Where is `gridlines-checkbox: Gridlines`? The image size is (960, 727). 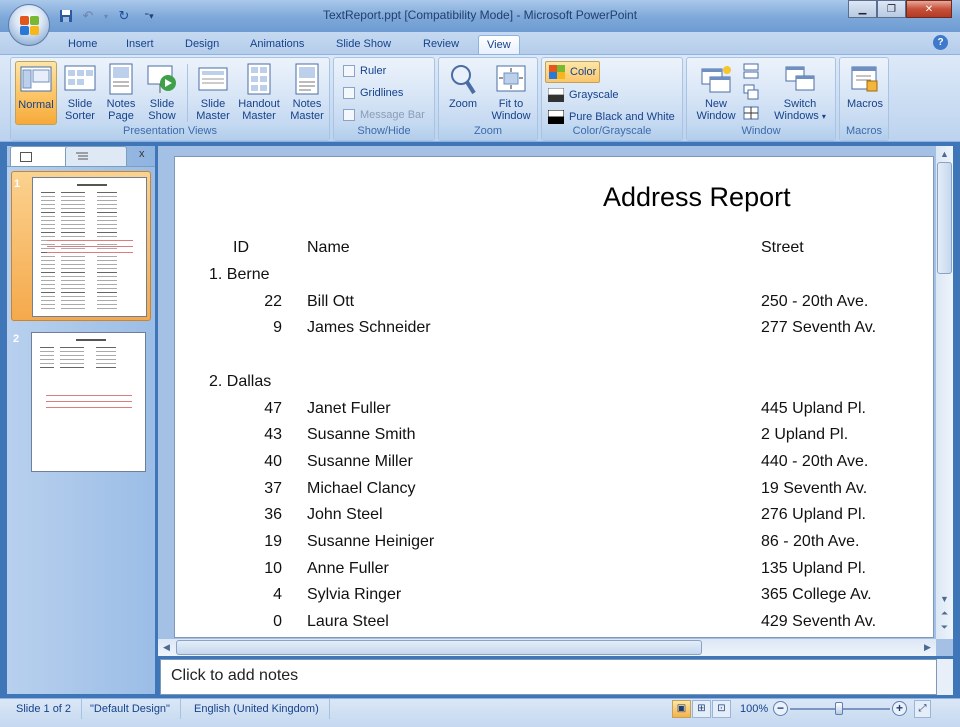 gridlines-checkbox: Gridlines is located at coordinates (373, 93).